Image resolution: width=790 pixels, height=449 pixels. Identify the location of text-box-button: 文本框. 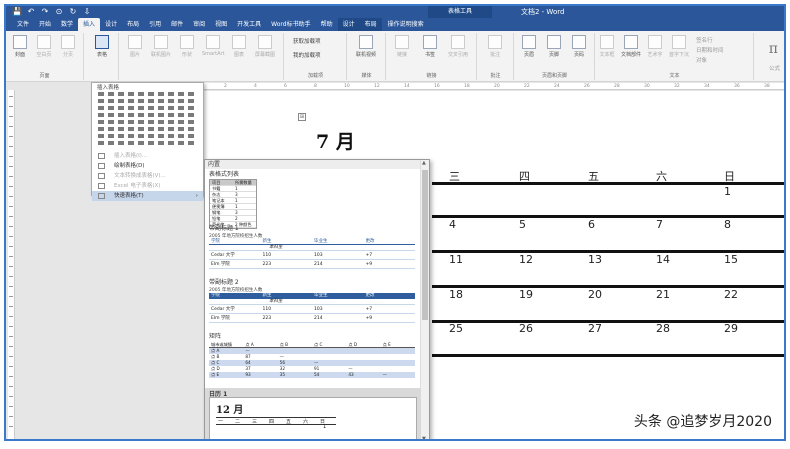
(607, 46).